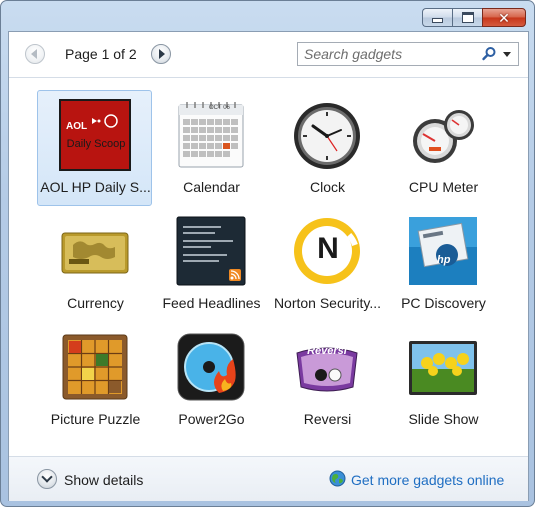 This screenshot has height=507, width=535. I want to click on gadget-label: Picture Puzzle, so click(95, 419).